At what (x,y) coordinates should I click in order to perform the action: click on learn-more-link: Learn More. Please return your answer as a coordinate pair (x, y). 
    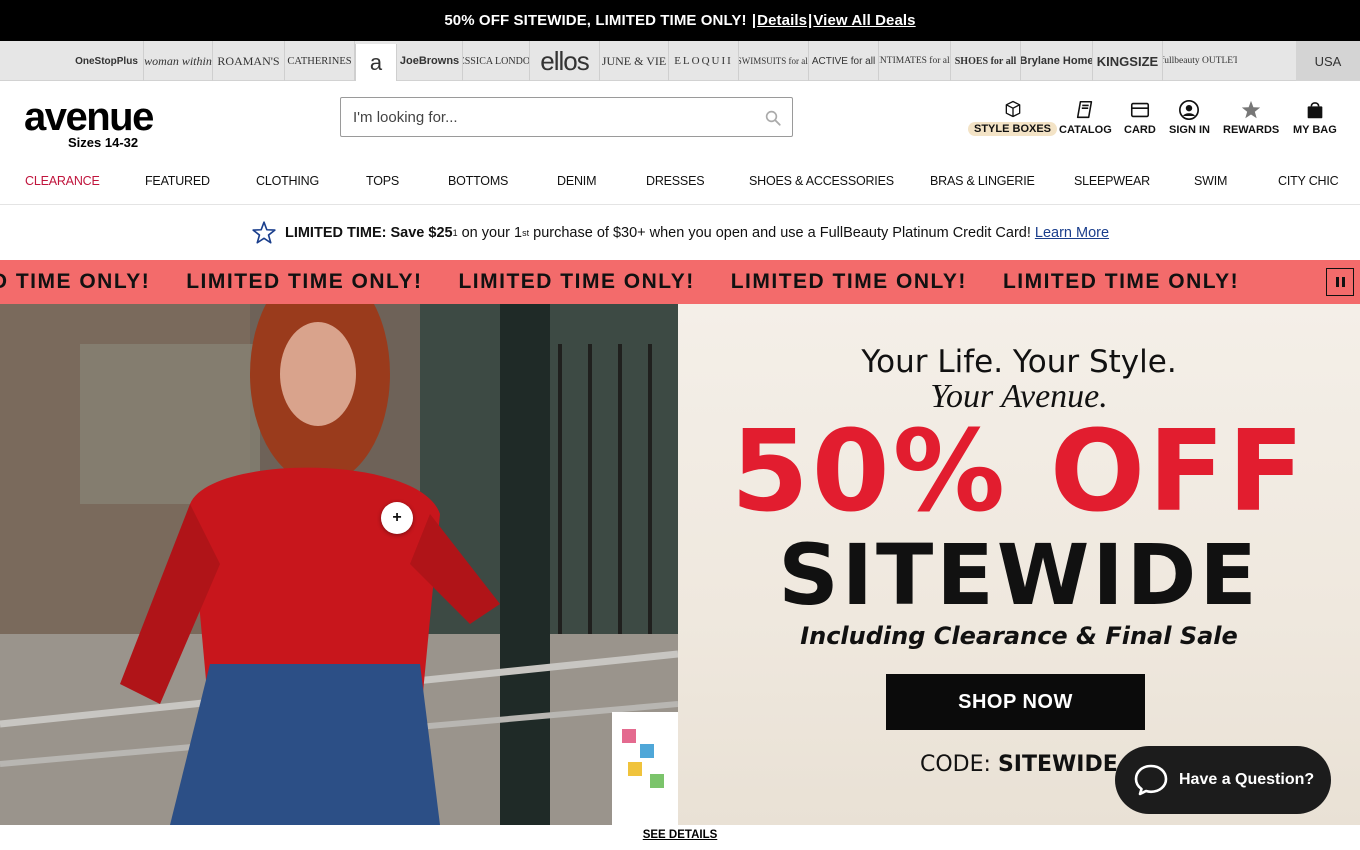
    Looking at the image, I should click on (1072, 233).